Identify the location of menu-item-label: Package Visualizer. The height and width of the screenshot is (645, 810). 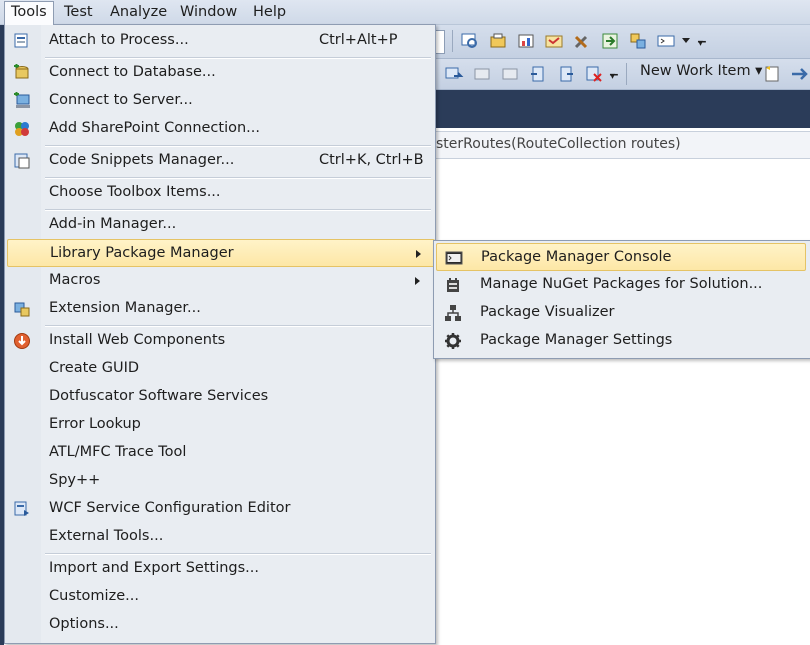
(547, 312).